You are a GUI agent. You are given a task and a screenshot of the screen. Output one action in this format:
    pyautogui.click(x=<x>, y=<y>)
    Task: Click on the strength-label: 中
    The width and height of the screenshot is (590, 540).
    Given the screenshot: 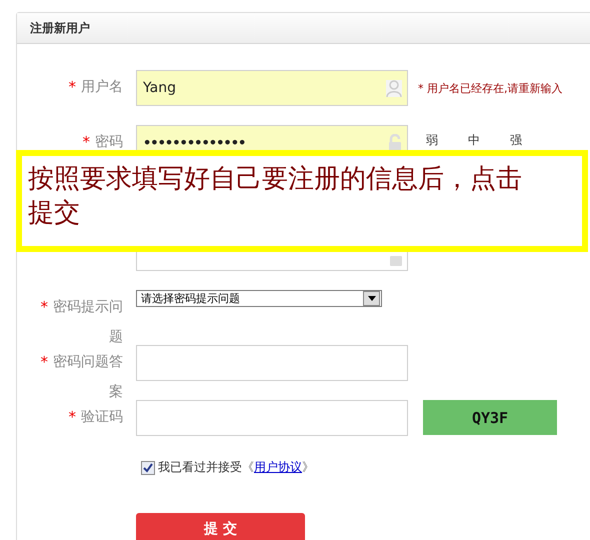 What is the action you would take?
    pyautogui.click(x=474, y=140)
    